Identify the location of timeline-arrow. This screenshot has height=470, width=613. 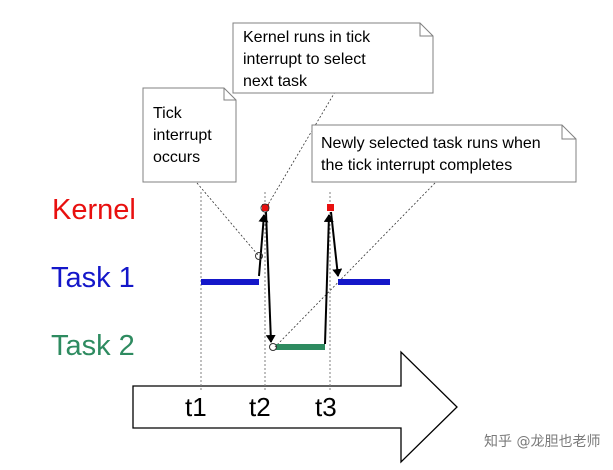
(295, 407).